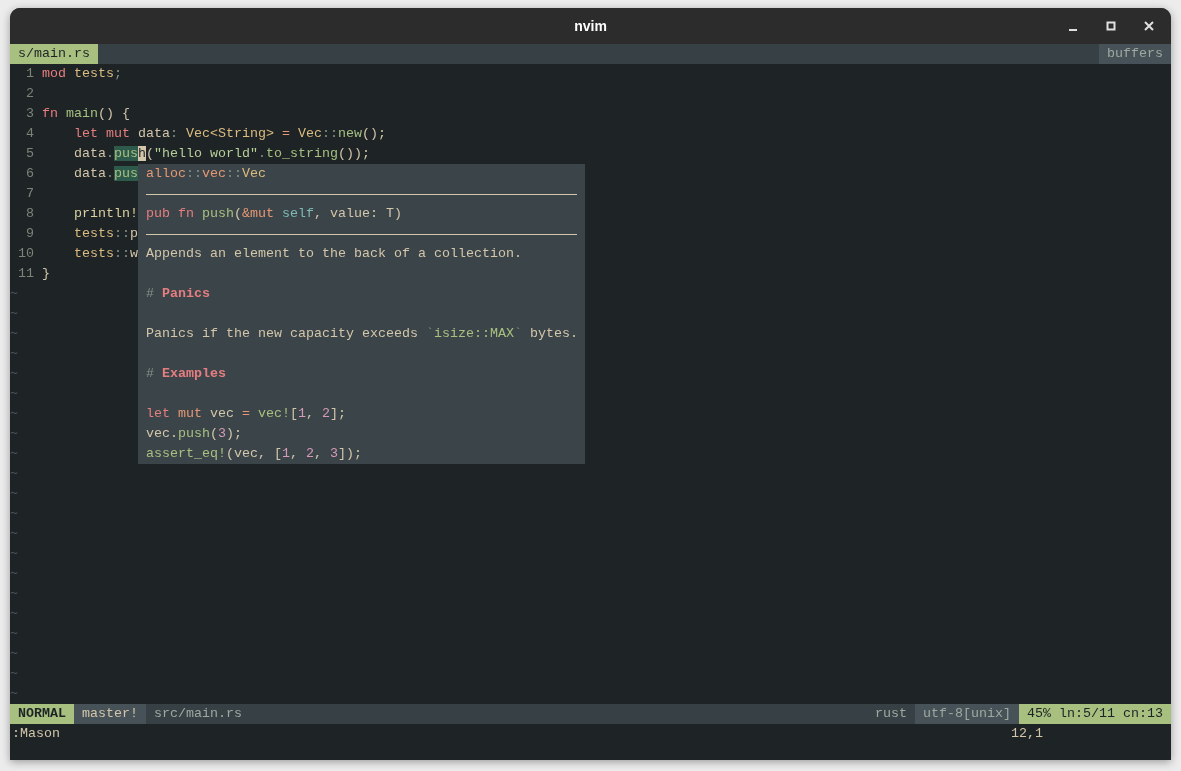  What do you see at coordinates (105, 174) in the screenshot?
I see `code-line: data.pus` at bounding box center [105, 174].